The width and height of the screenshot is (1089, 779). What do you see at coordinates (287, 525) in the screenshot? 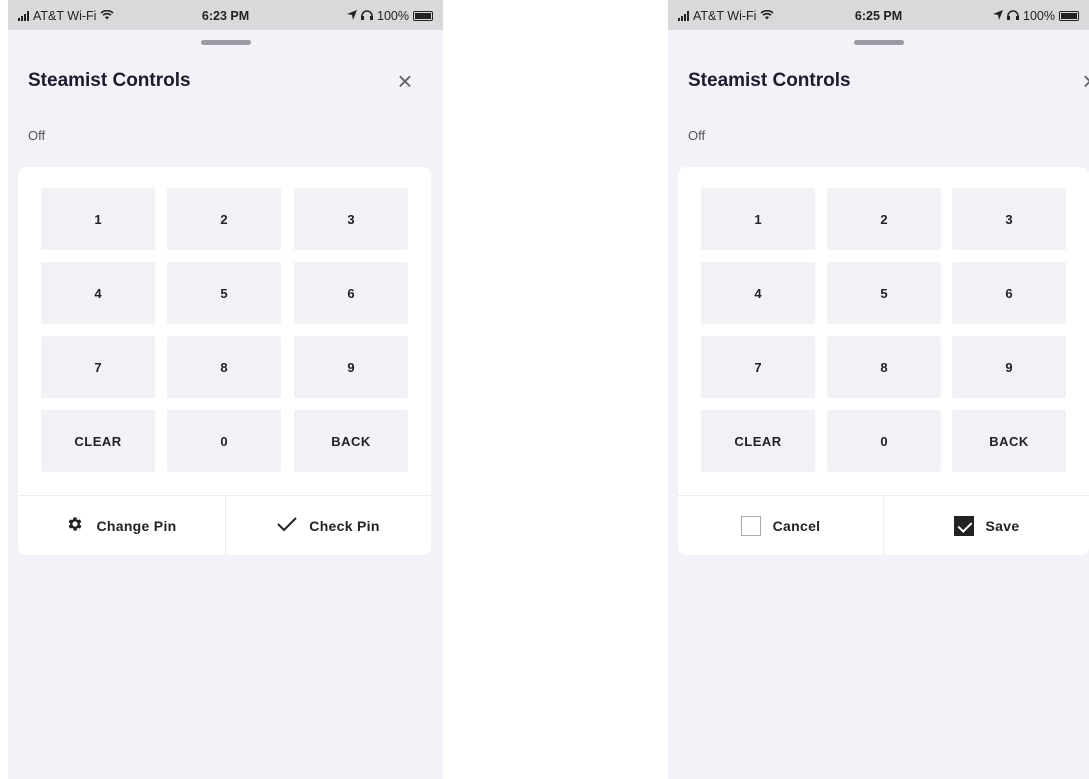
I see `checkmark-icon` at bounding box center [287, 525].